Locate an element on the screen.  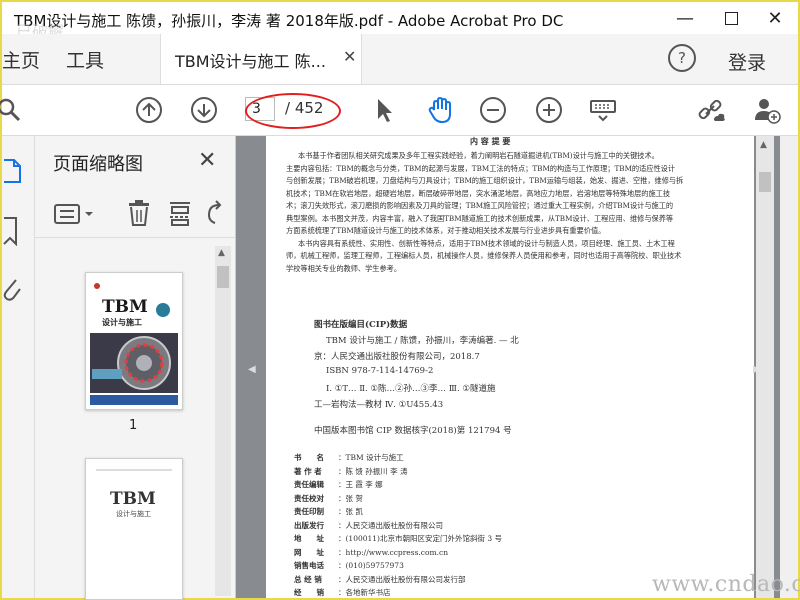
delete-icon is located at coordinates (139, 215).